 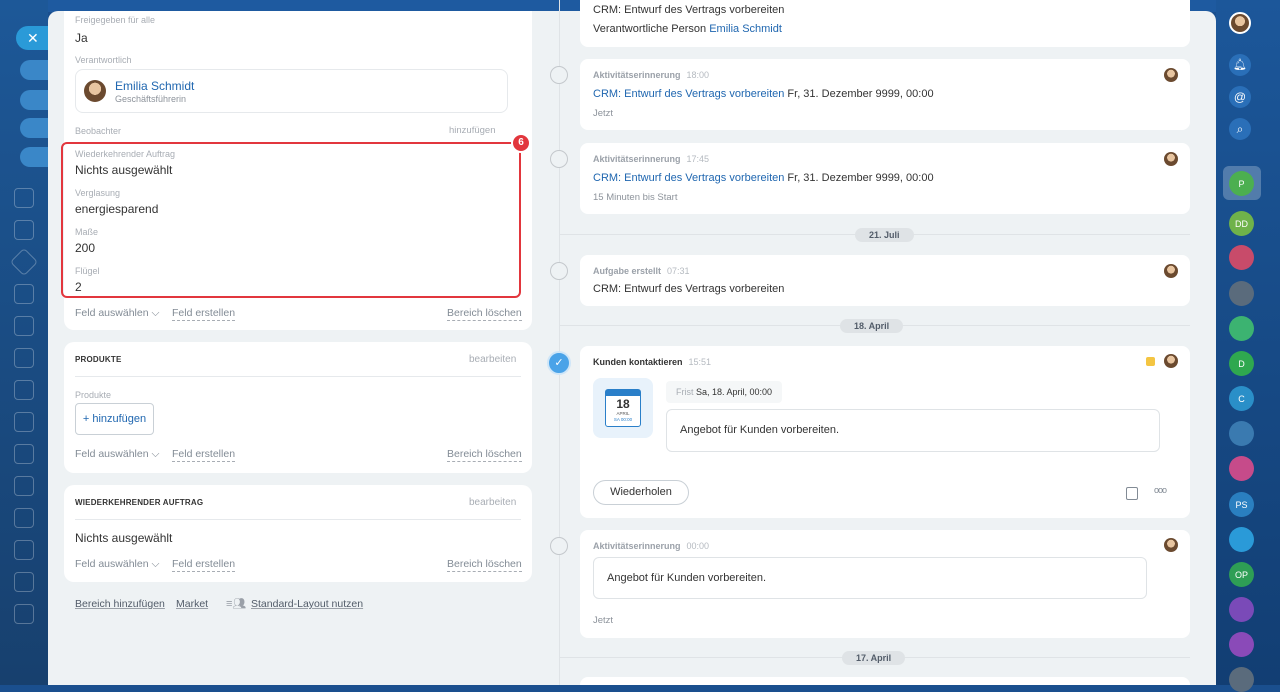 I want to click on observers-label: Beobachter, so click(x=98, y=131).